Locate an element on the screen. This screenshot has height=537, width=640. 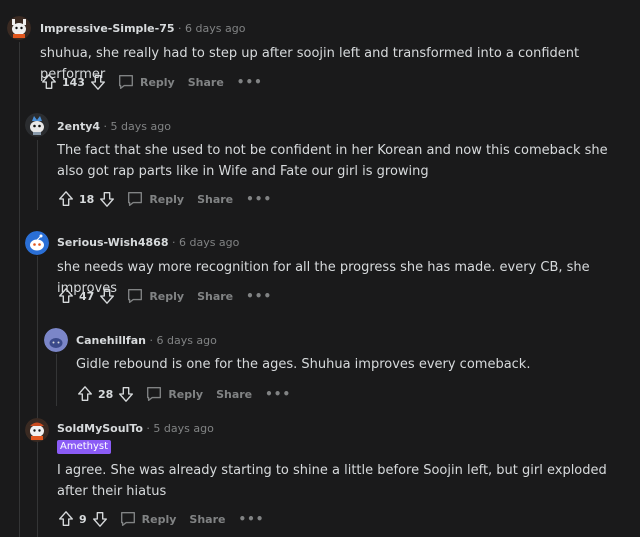
comment-actions: 47 Reply Share ••• is located at coordinates (164, 296).